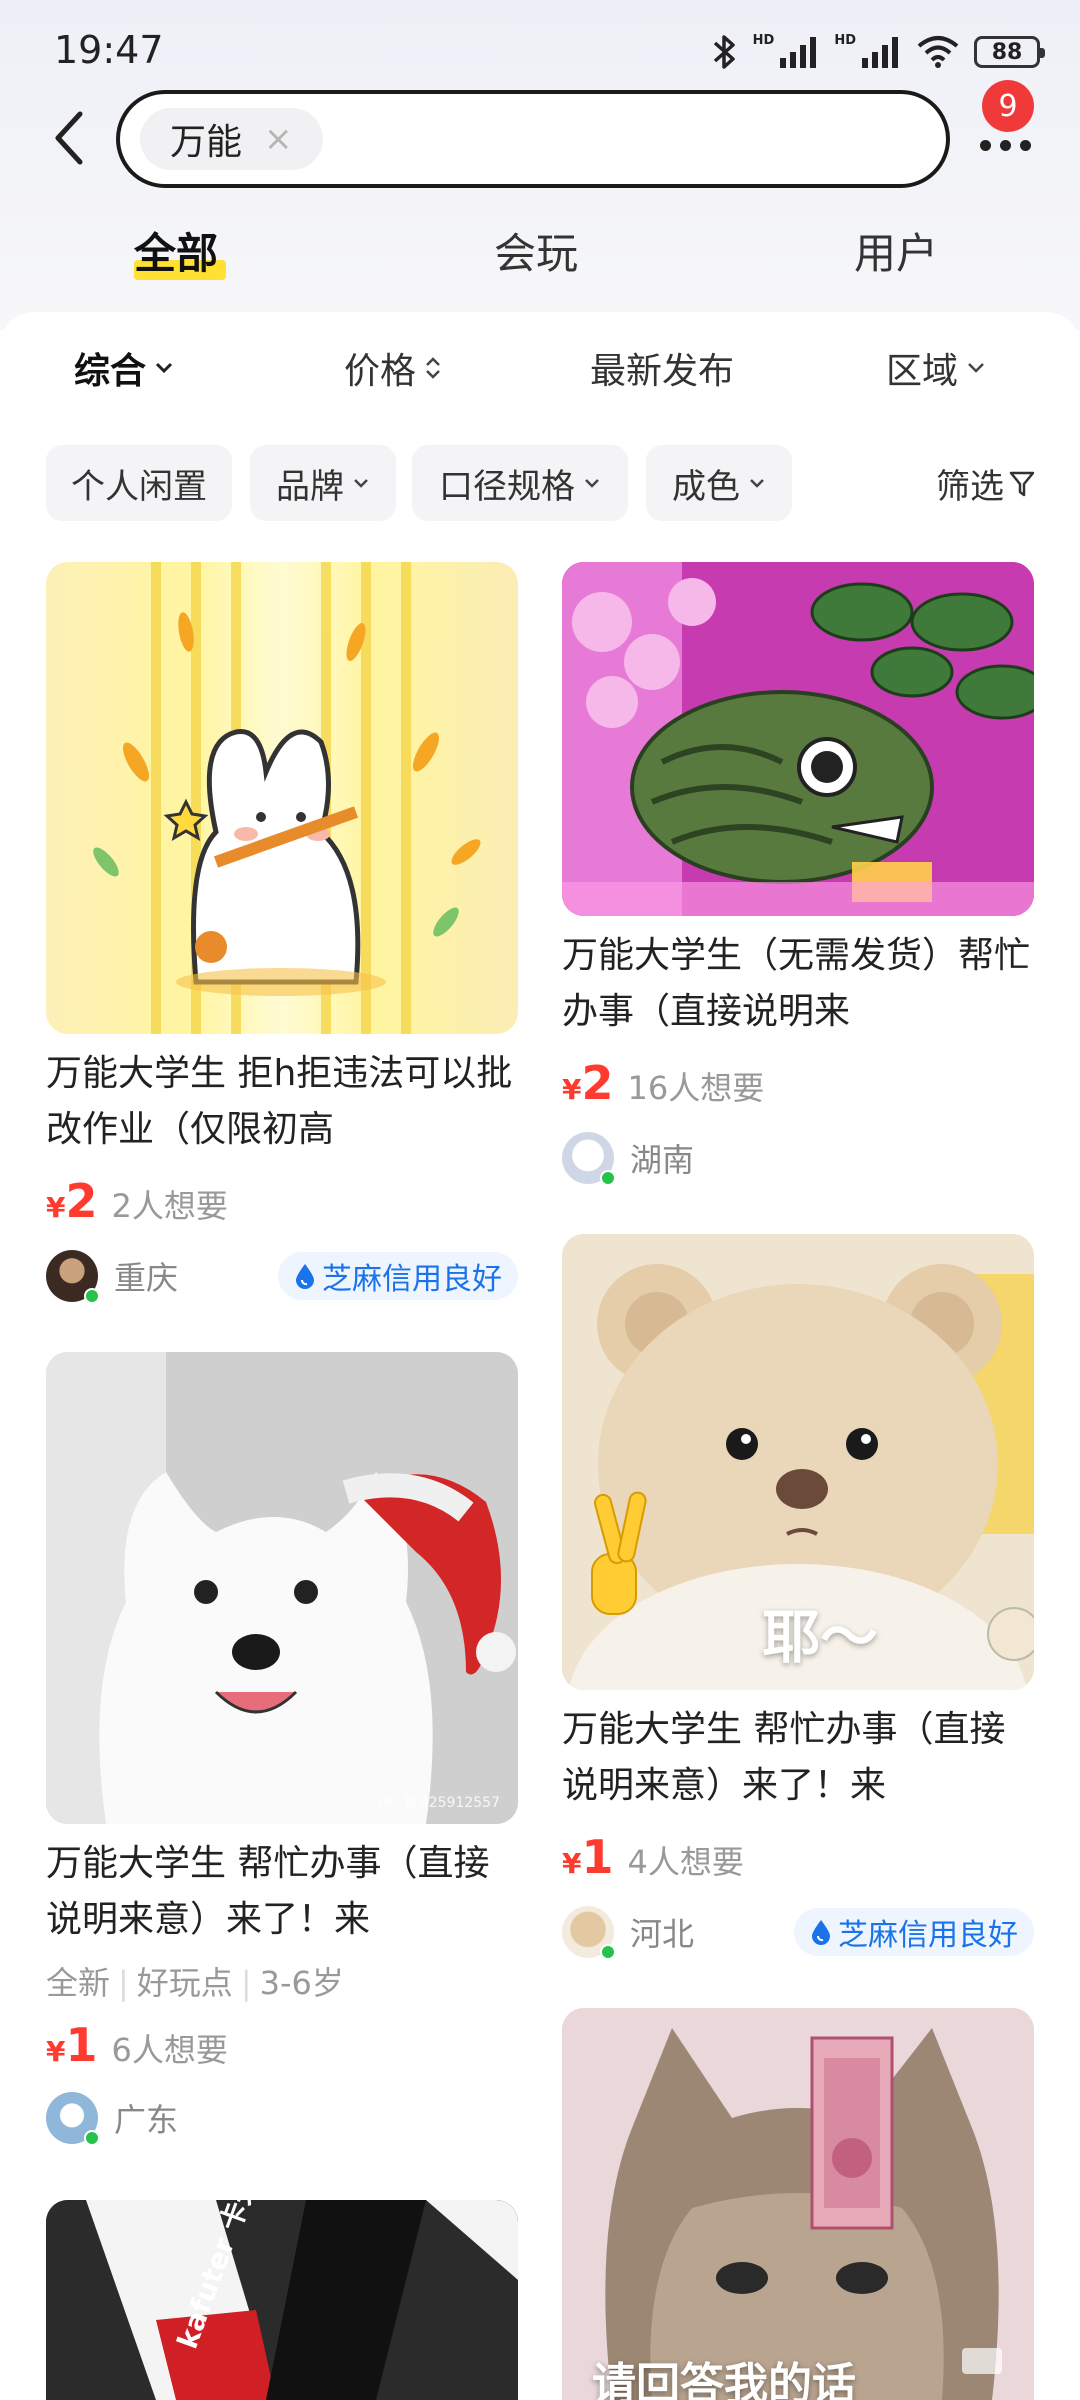 This screenshot has width=1080, height=2400. I want to click on product-image: 小红书 425912557, so click(282, 1588).